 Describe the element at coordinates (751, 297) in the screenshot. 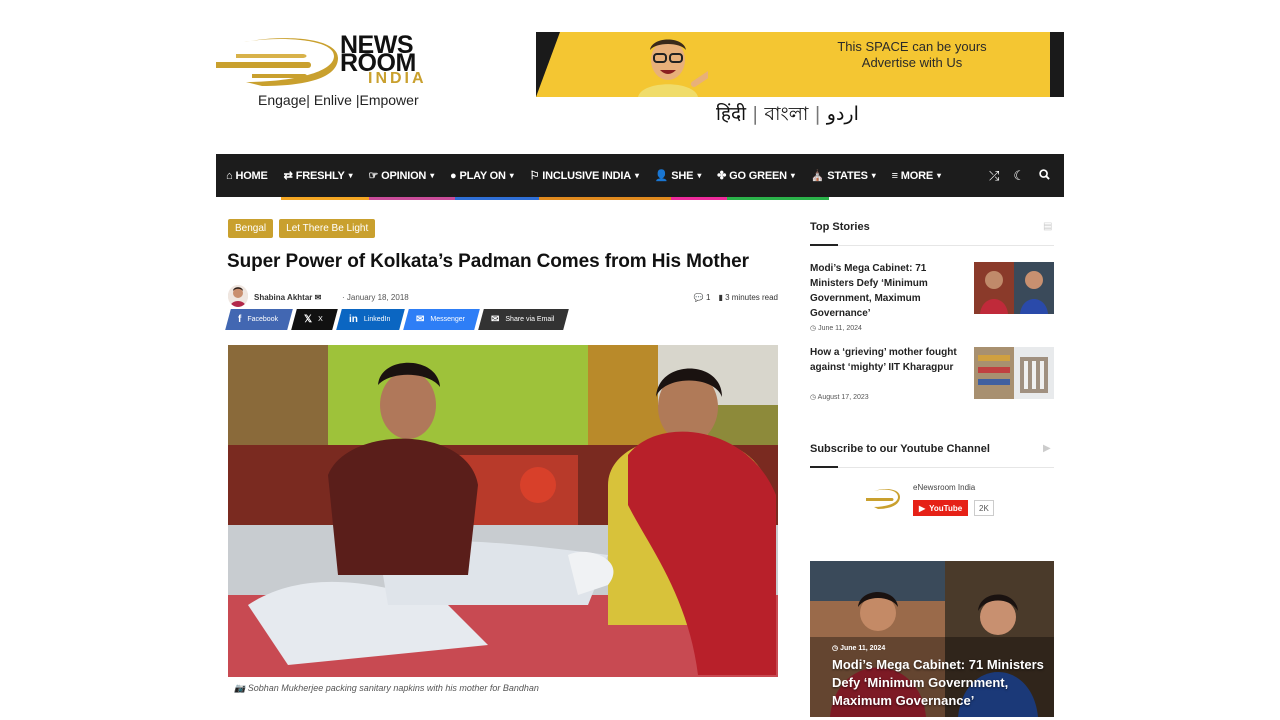

I see `read-time-text: 3 minutes read` at that location.